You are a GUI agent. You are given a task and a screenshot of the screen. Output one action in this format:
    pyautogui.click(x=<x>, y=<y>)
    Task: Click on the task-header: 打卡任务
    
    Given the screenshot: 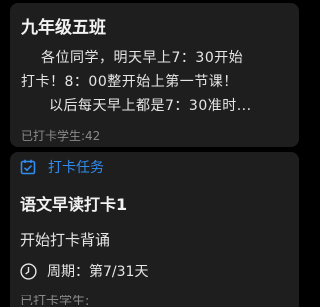 What is the action you would take?
    pyautogui.click(x=62, y=167)
    